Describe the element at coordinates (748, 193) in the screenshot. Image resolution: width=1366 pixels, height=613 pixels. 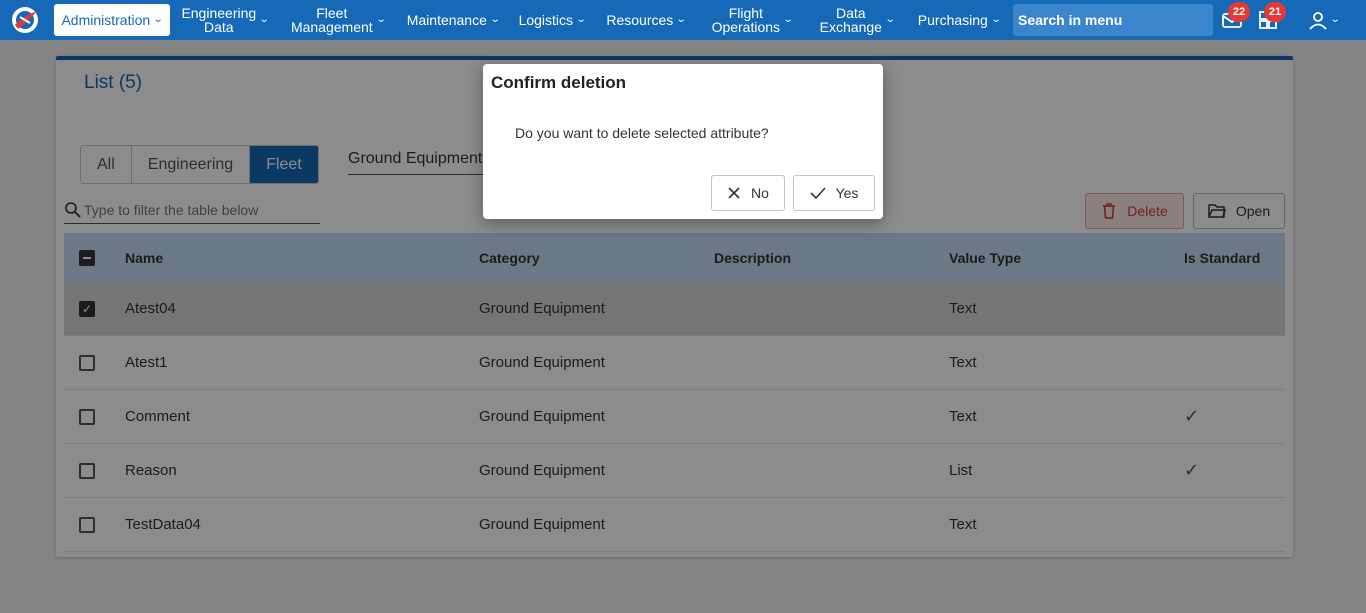
I see `no-button: No` at that location.